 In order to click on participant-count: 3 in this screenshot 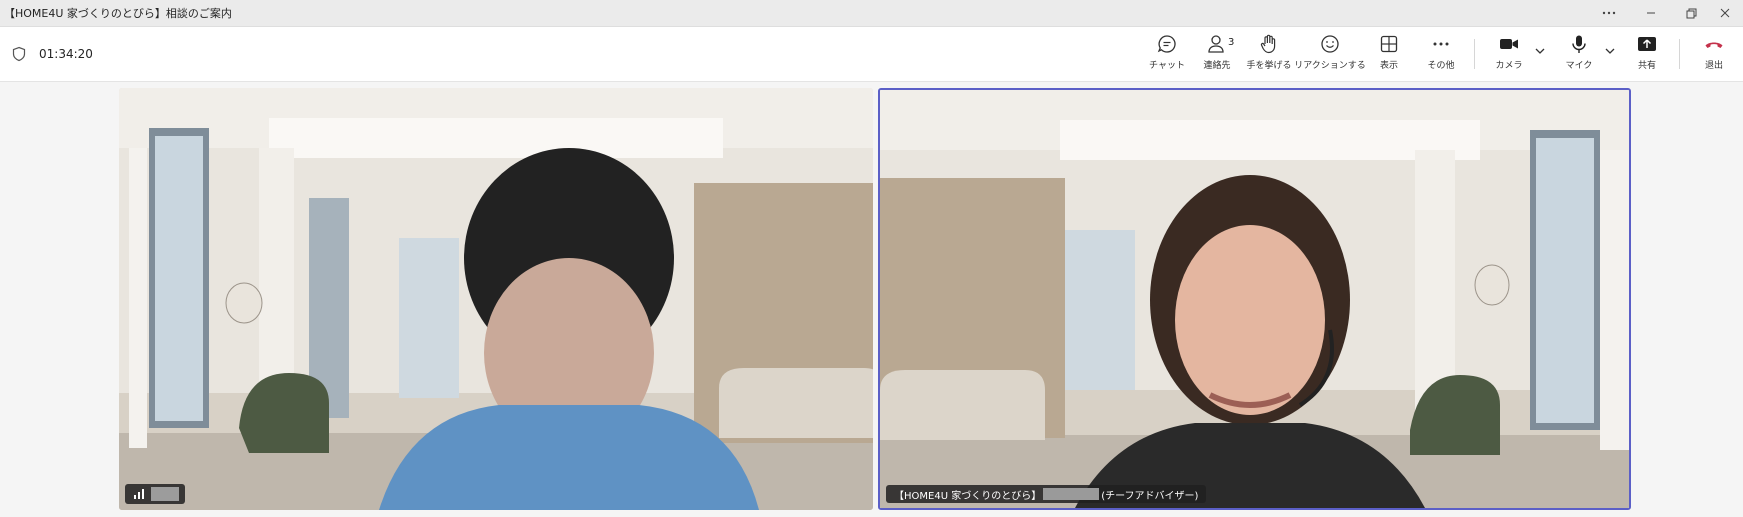, I will do `click(1231, 42)`.